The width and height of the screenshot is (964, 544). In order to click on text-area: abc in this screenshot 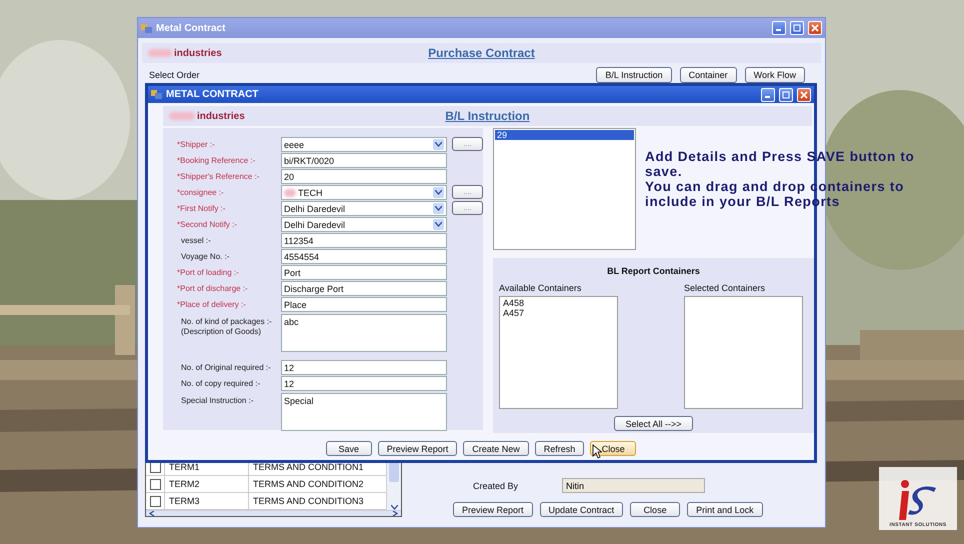, I will do `click(364, 333)`.